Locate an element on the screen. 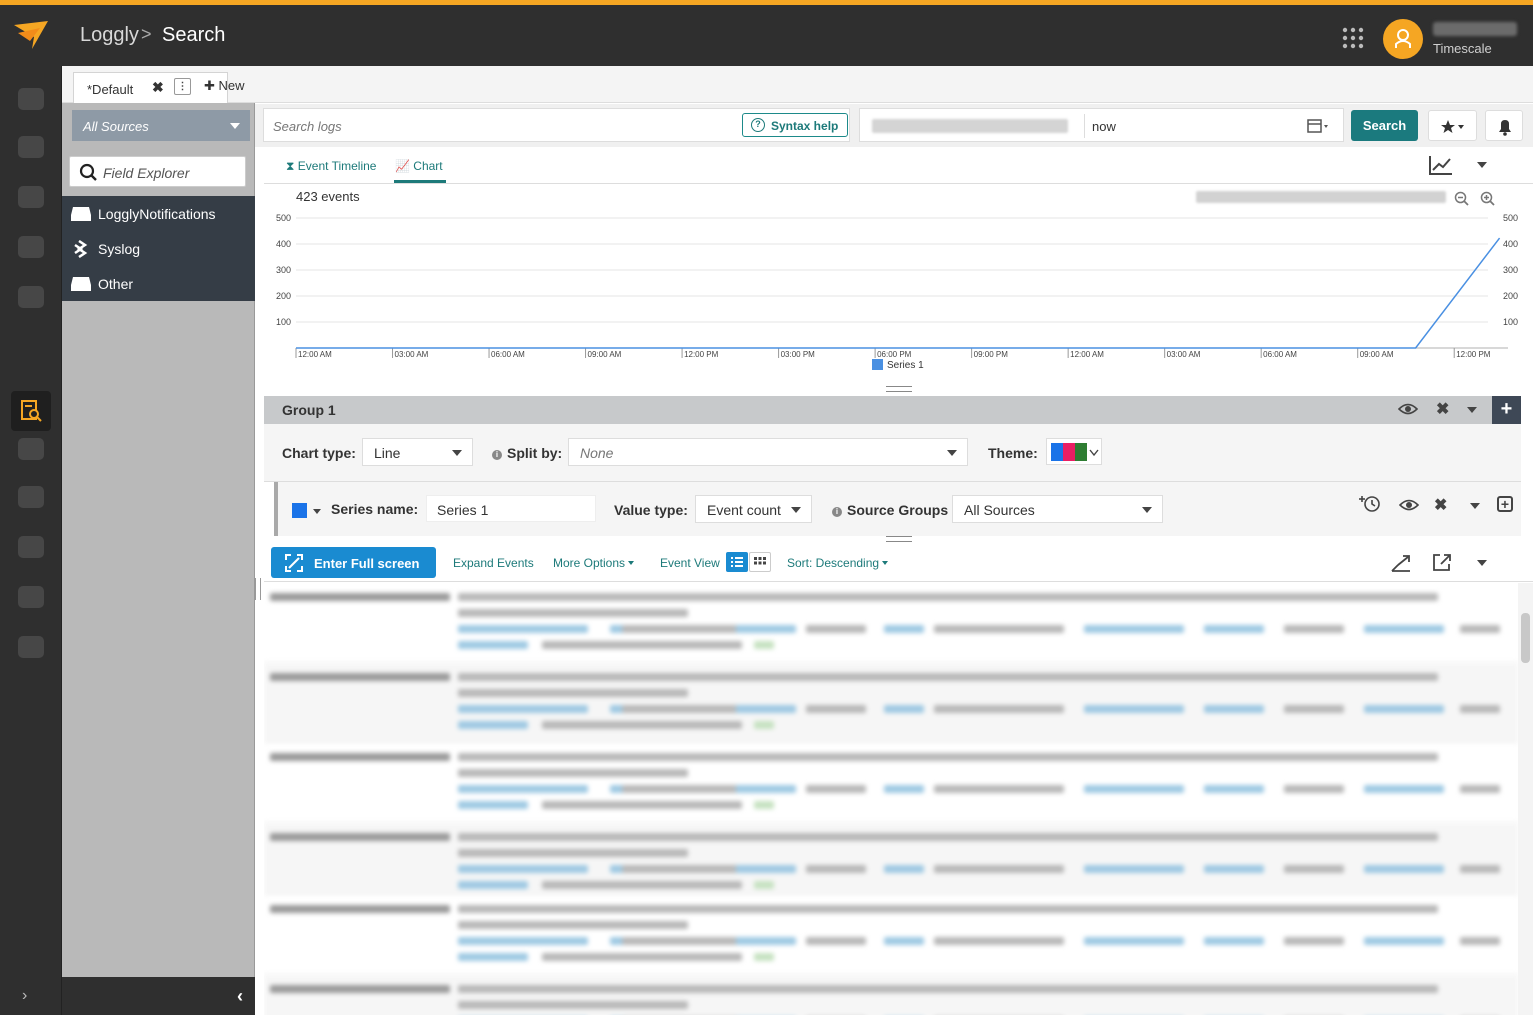 The height and width of the screenshot is (1015, 1533). zoom-out-icon is located at coordinates (1462, 199).